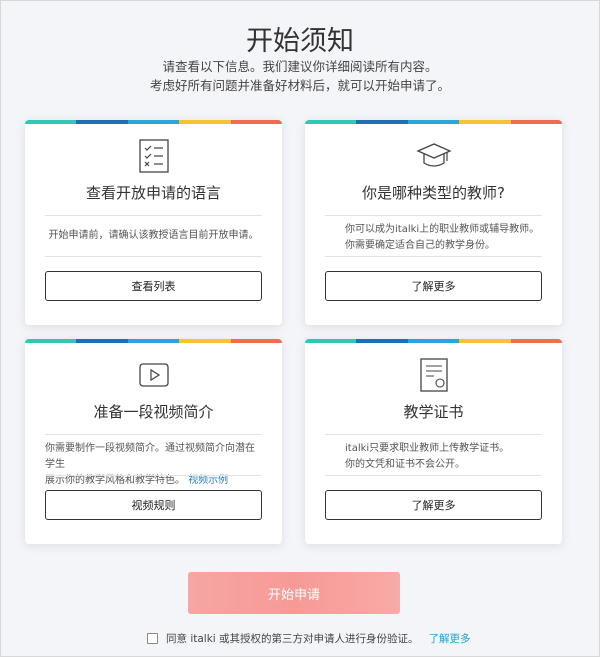 This screenshot has height=657, width=600. Describe the element at coordinates (450, 638) in the screenshot. I see `agreement-learn-more-link: 了解更多` at that location.